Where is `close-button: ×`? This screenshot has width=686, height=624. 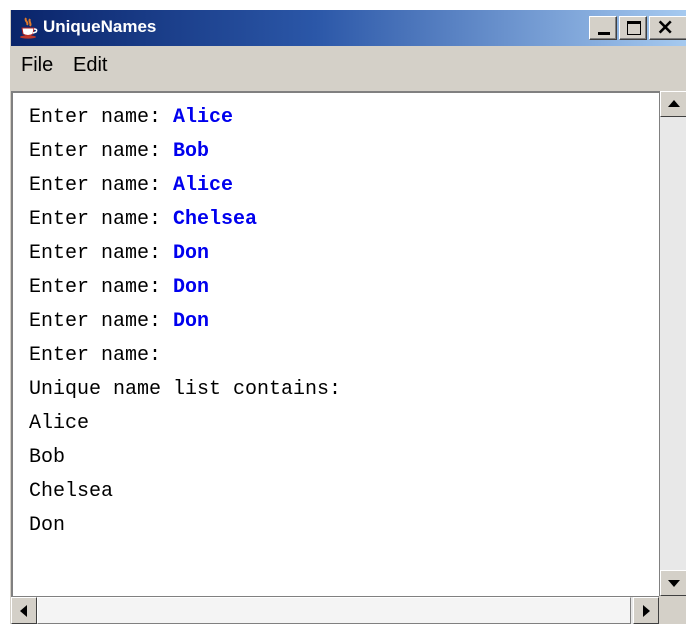
close-button: × is located at coordinates (667, 27).